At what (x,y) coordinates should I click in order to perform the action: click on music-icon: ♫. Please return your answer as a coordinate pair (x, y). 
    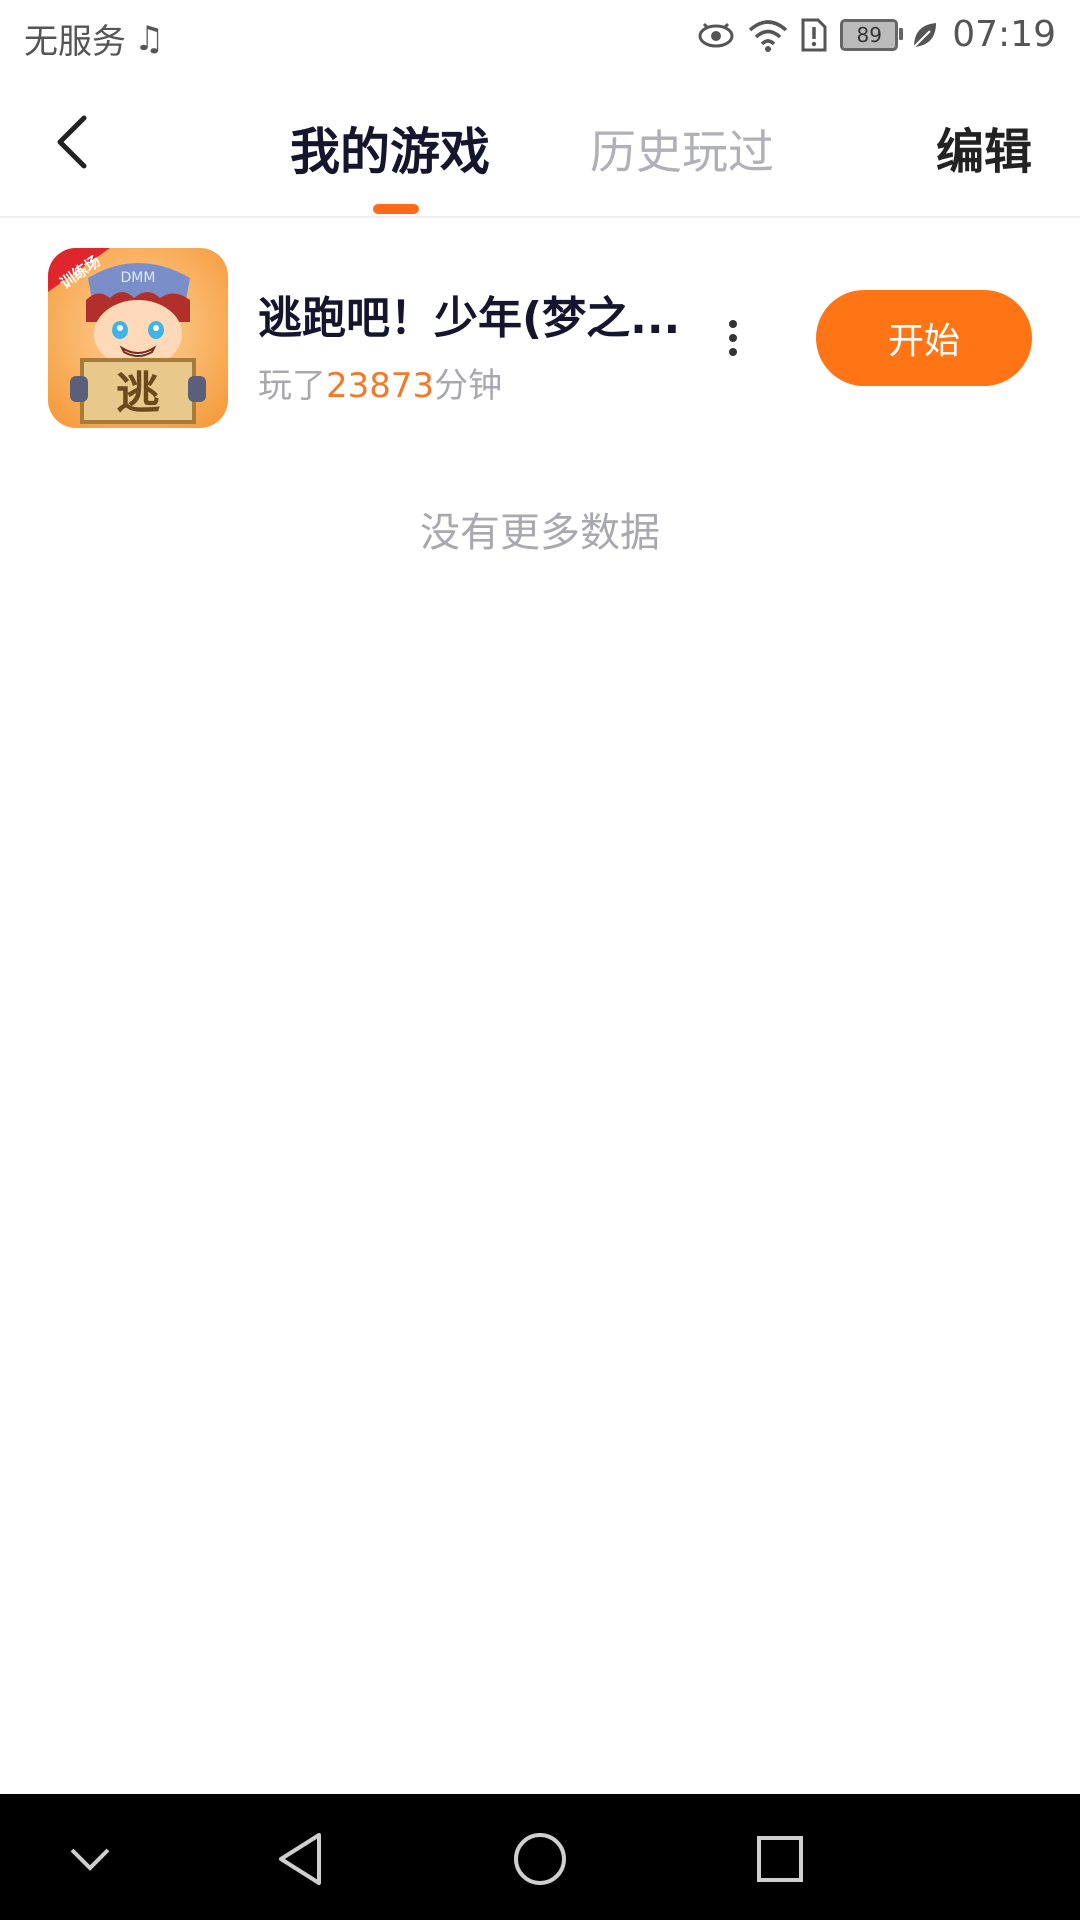
    Looking at the image, I should click on (149, 38).